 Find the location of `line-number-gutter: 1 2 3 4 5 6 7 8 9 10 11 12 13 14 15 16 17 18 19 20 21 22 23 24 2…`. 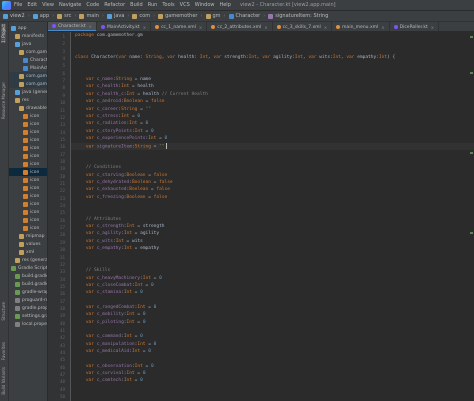

line-number-gutter: 1 2 3 4 5 6 7 8 9 10 11 12 13 14 15 16 17 18 19 20 21 22 23 24 2… is located at coordinates (65, 216).